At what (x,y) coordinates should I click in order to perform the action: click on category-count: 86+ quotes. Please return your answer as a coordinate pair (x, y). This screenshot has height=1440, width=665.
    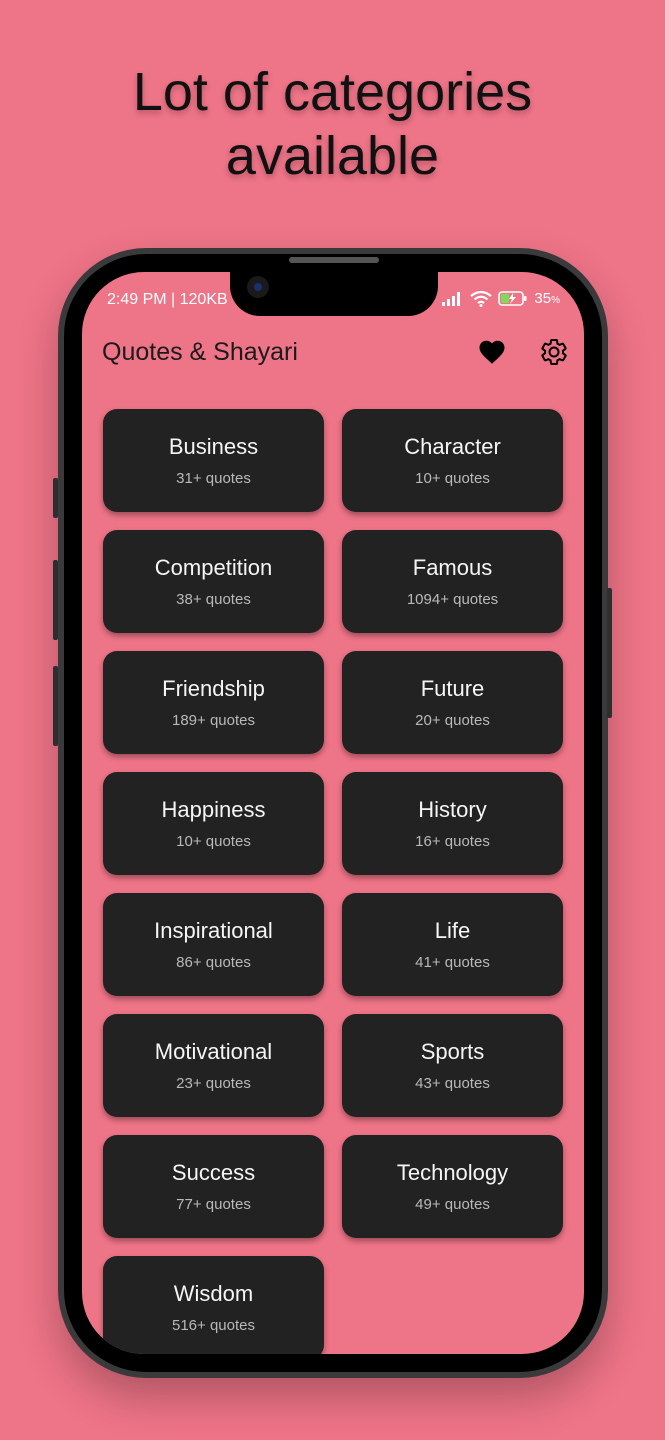
    Looking at the image, I should click on (213, 962).